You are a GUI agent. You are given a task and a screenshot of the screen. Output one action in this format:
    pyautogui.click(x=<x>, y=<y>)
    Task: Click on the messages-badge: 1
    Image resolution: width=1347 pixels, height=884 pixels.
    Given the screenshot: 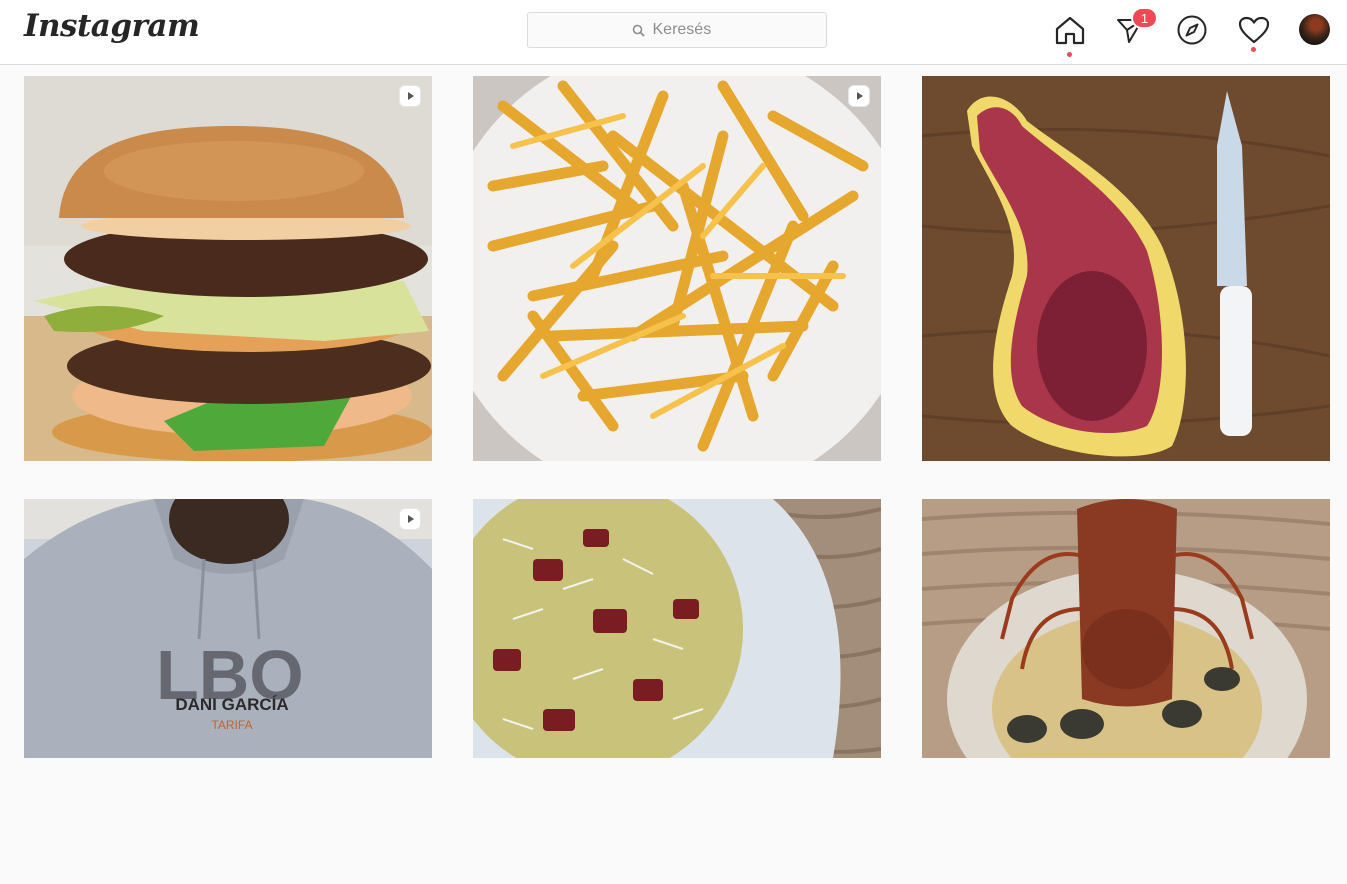 What is the action you would take?
    pyautogui.click(x=1144, y=18)
    